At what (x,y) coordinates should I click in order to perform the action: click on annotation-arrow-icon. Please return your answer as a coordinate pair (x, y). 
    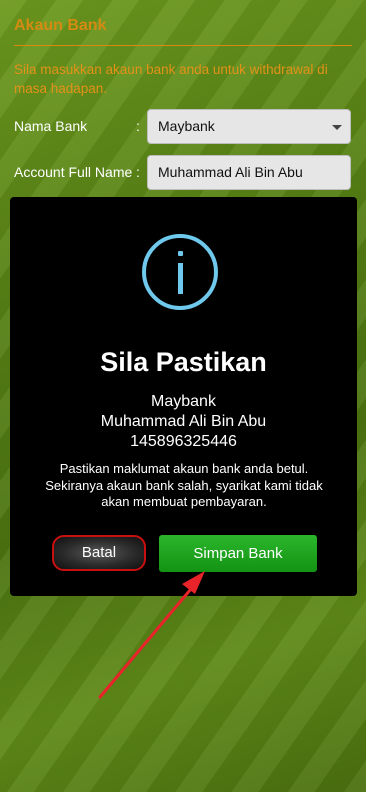
    Looking at the image, I should click on (151, 635).